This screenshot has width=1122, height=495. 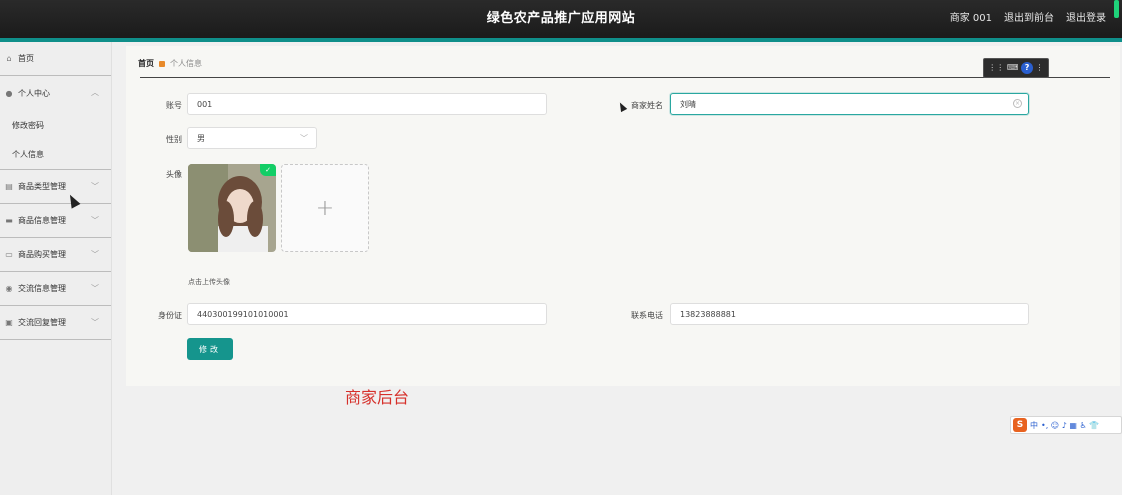 I want to click on gender-label: 性别, so click(x=174, y=139).